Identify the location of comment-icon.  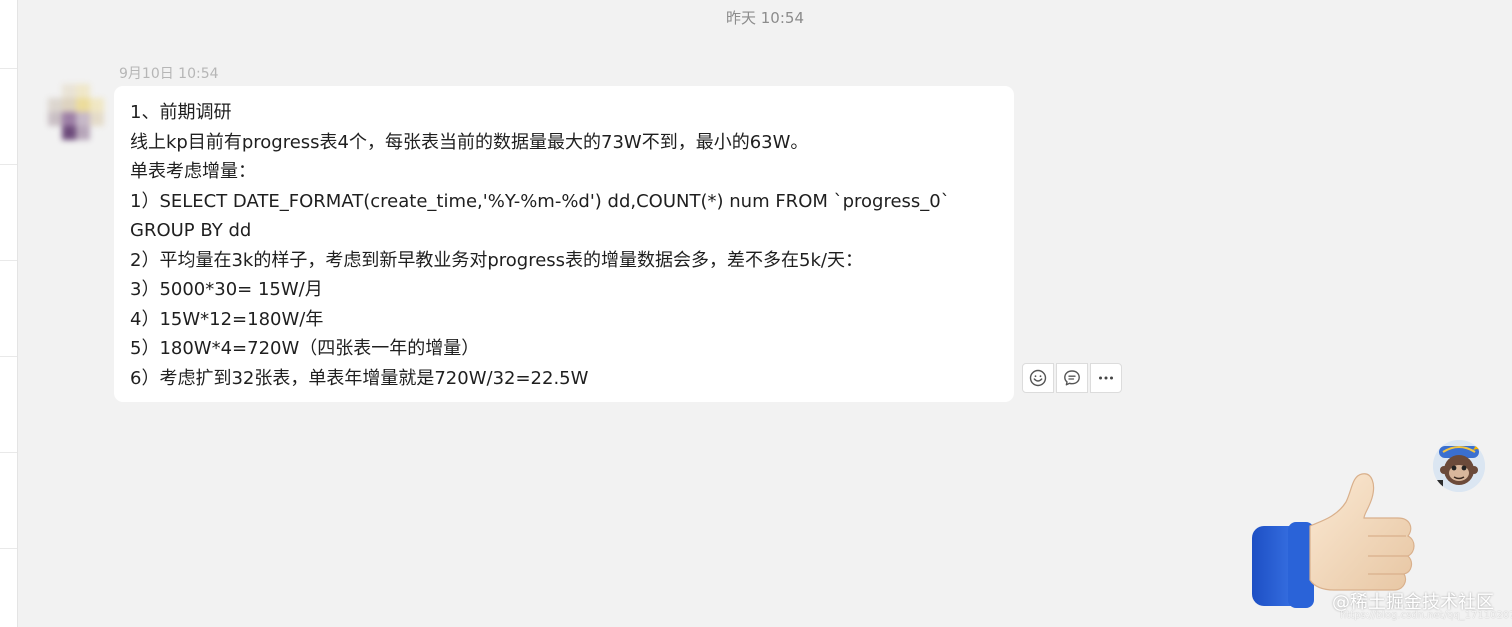
(1072, 378).